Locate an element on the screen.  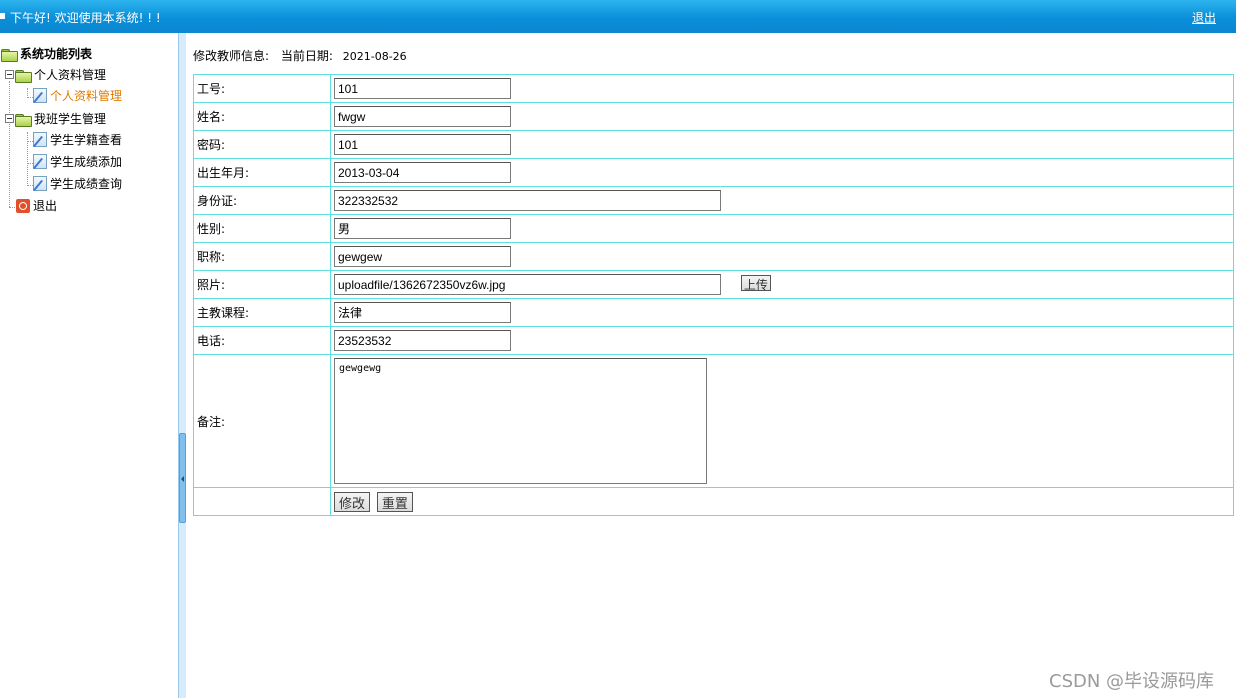
form-row: 职称: is located at coordinates (713, 256).